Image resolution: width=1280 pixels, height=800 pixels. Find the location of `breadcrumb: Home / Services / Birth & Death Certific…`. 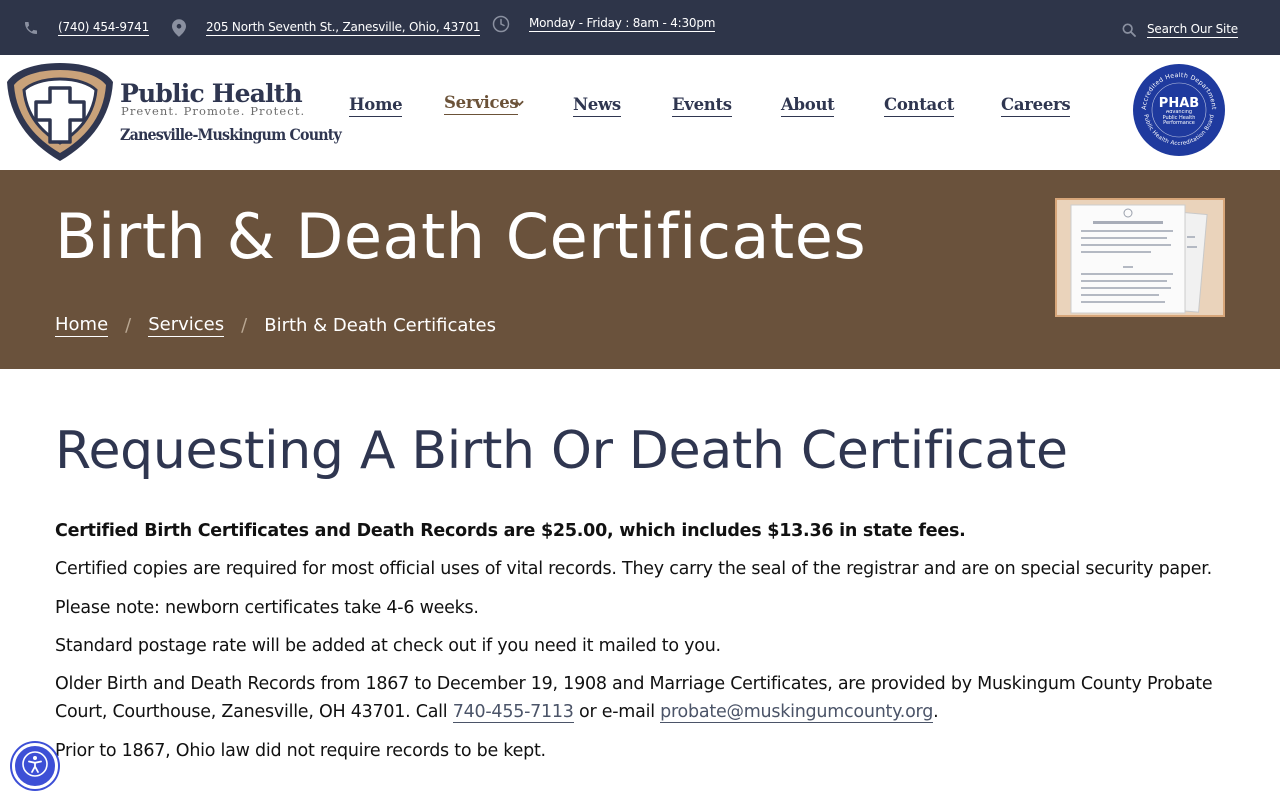

breadcrumb: Home / Services / Birth & Death Certific… is located at coordinates (275, 325).